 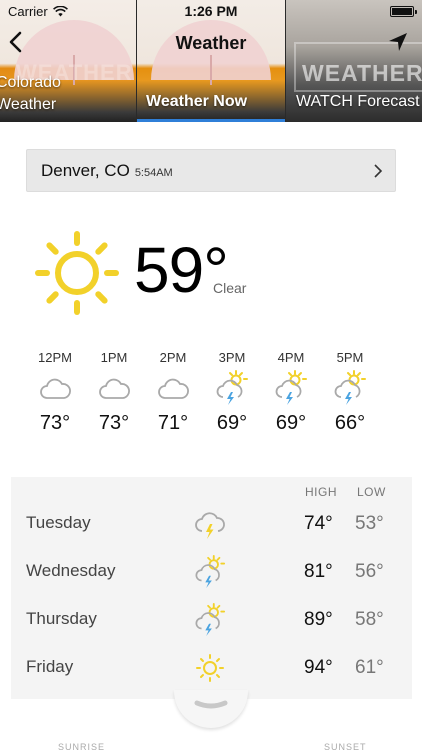 I want to click on hour-time: 4PM, so click(x=291, y=357).